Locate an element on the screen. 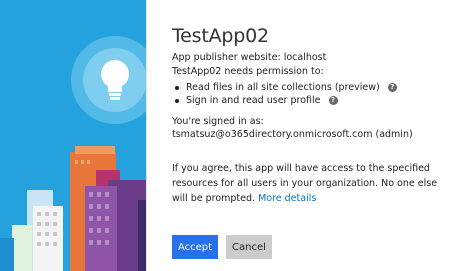  accept-button: Accept is located at coordinates (195, 247).